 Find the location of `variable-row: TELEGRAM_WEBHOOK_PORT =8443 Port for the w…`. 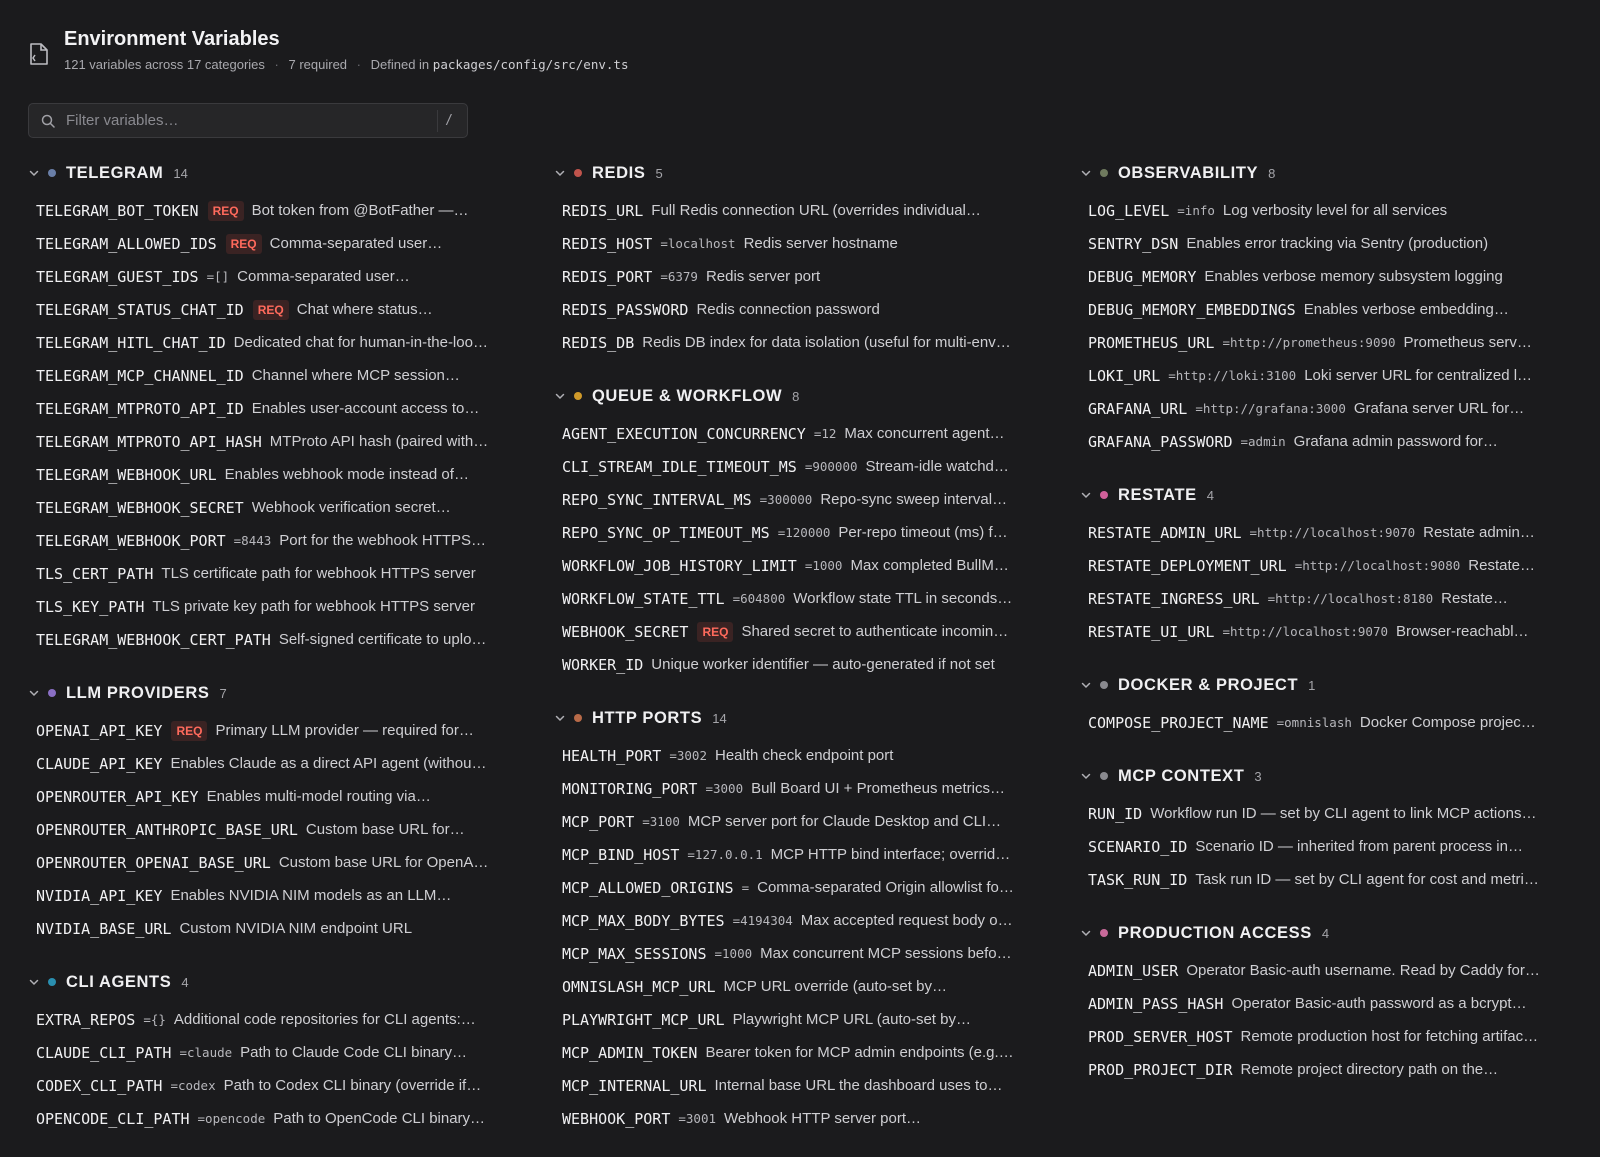

variable-row: TELEGRAM_WEBHOOK_PORT =8443 Port for the w… is located at coordinates (282, 540).